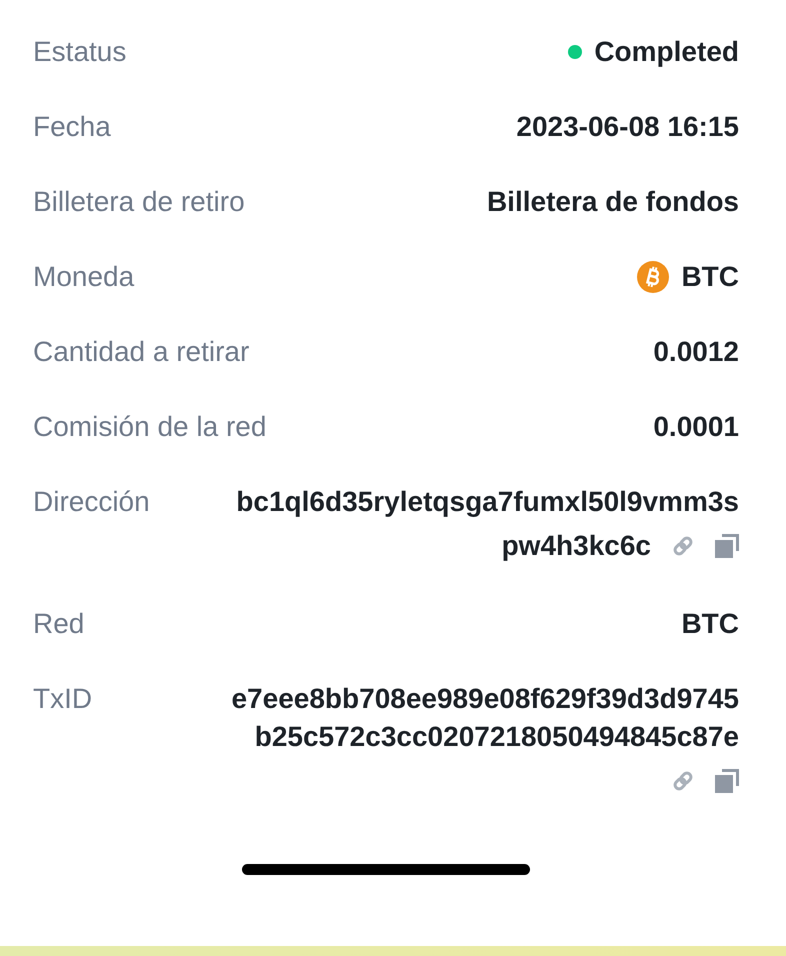 This screenshot has width=786, height=956. Describe the element at coordinates (612, 202) in the screenshot. I see `field-value: Billetera de fondos` at that location.